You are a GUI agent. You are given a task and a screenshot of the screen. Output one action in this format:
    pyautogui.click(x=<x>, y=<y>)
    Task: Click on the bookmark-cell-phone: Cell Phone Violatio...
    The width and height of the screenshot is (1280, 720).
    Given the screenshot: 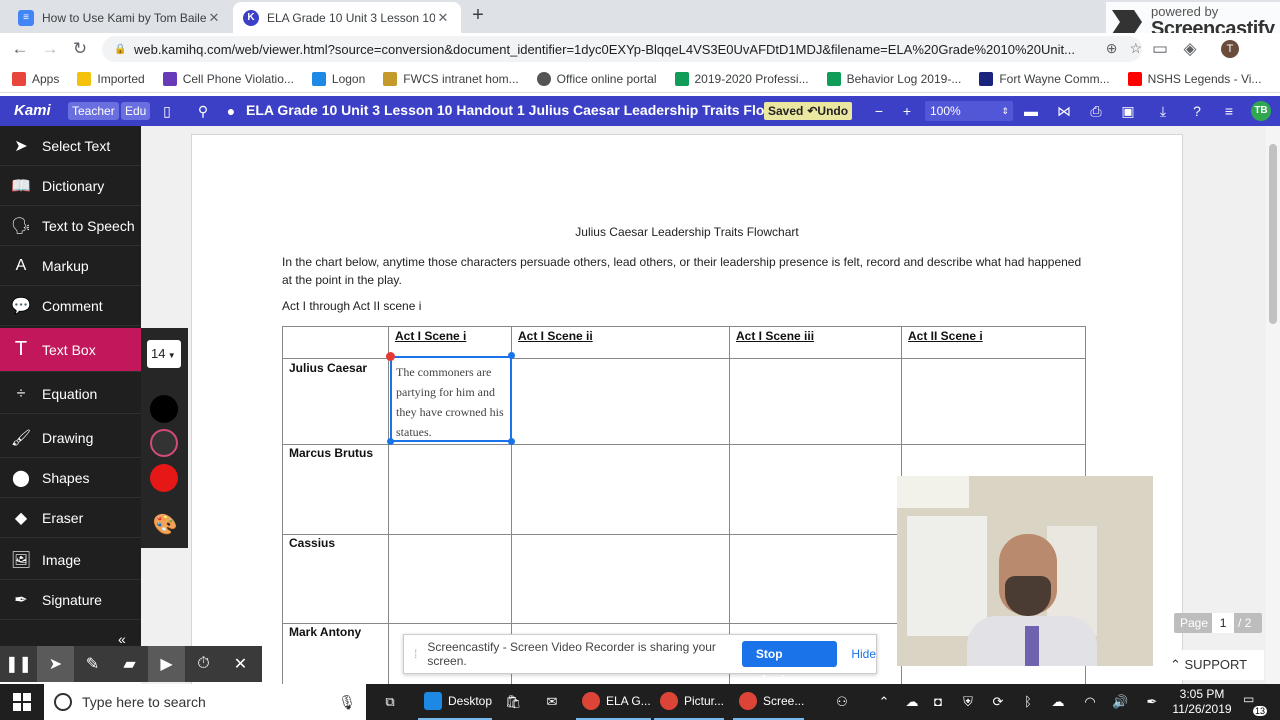 What is the action you would take?
    pyautogui.click(x=228, y=78)
    